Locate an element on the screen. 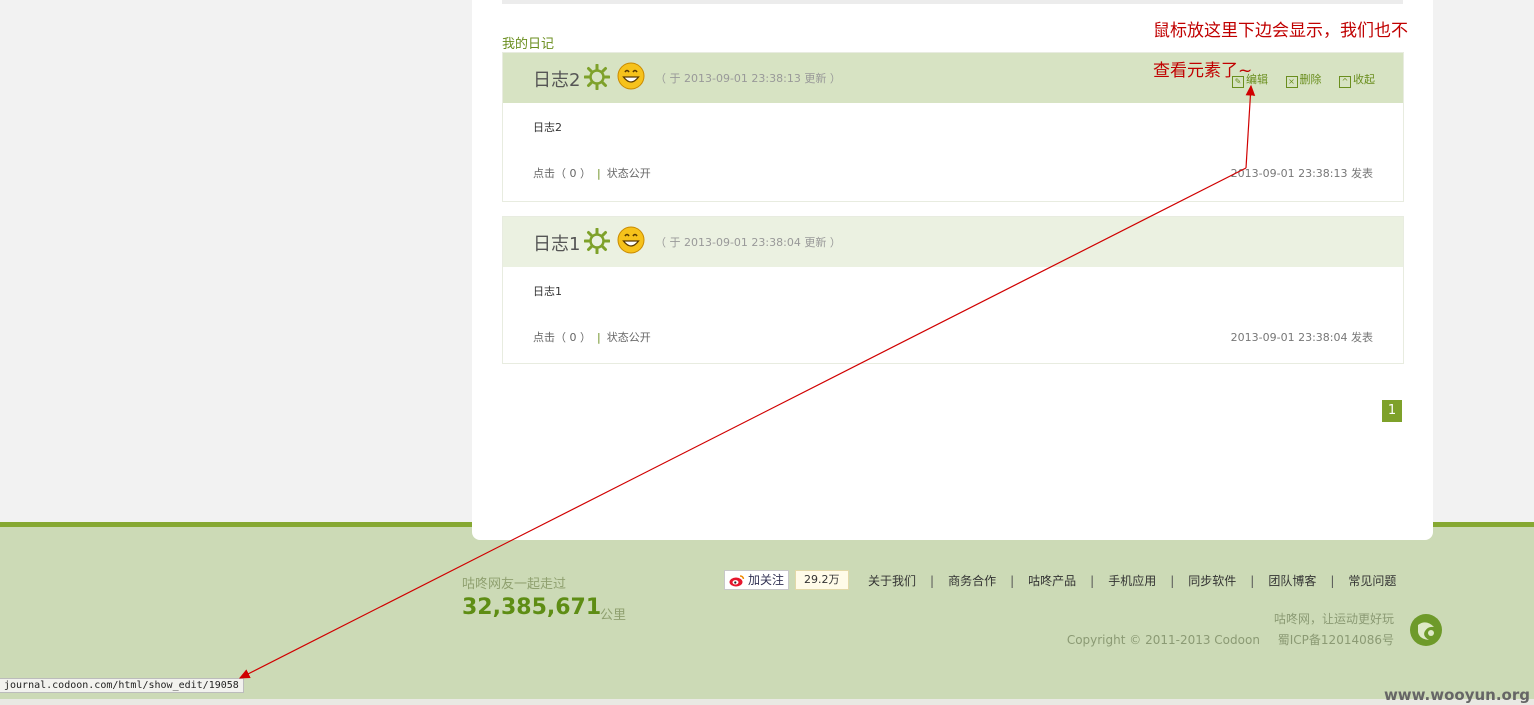 The image size is (1534, 705). footer-link-mobile: 手机应用 is located at coordinates (1132, 581).